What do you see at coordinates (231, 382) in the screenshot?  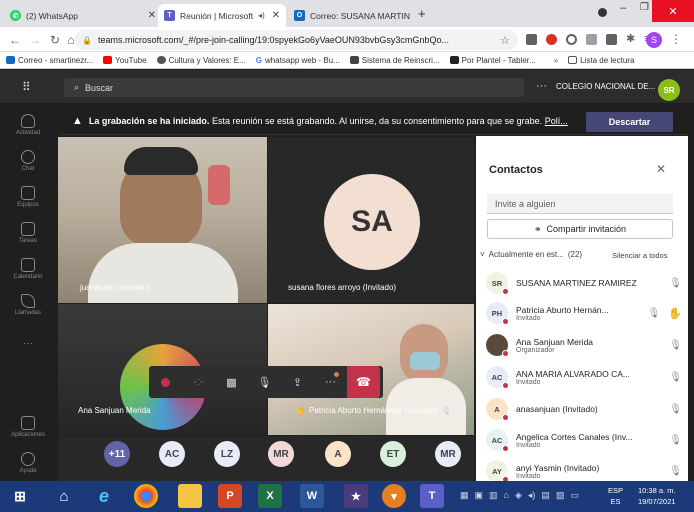 I see `camera-off-button: ▩` at bounding box center [231, 382].